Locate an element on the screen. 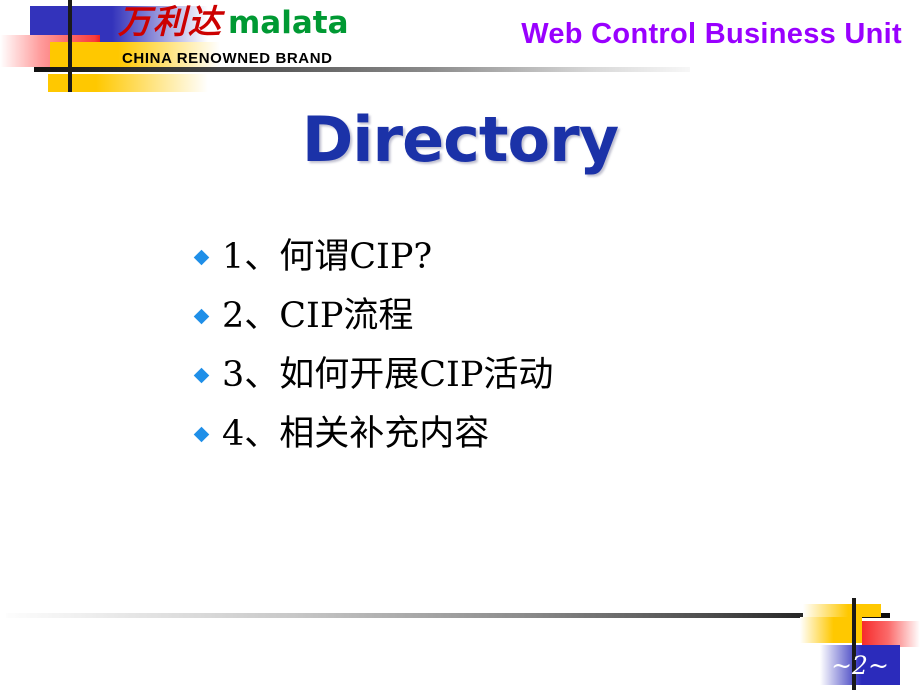  list-item-label: 4、相关补充内容 is located at coordinates (356, 434).